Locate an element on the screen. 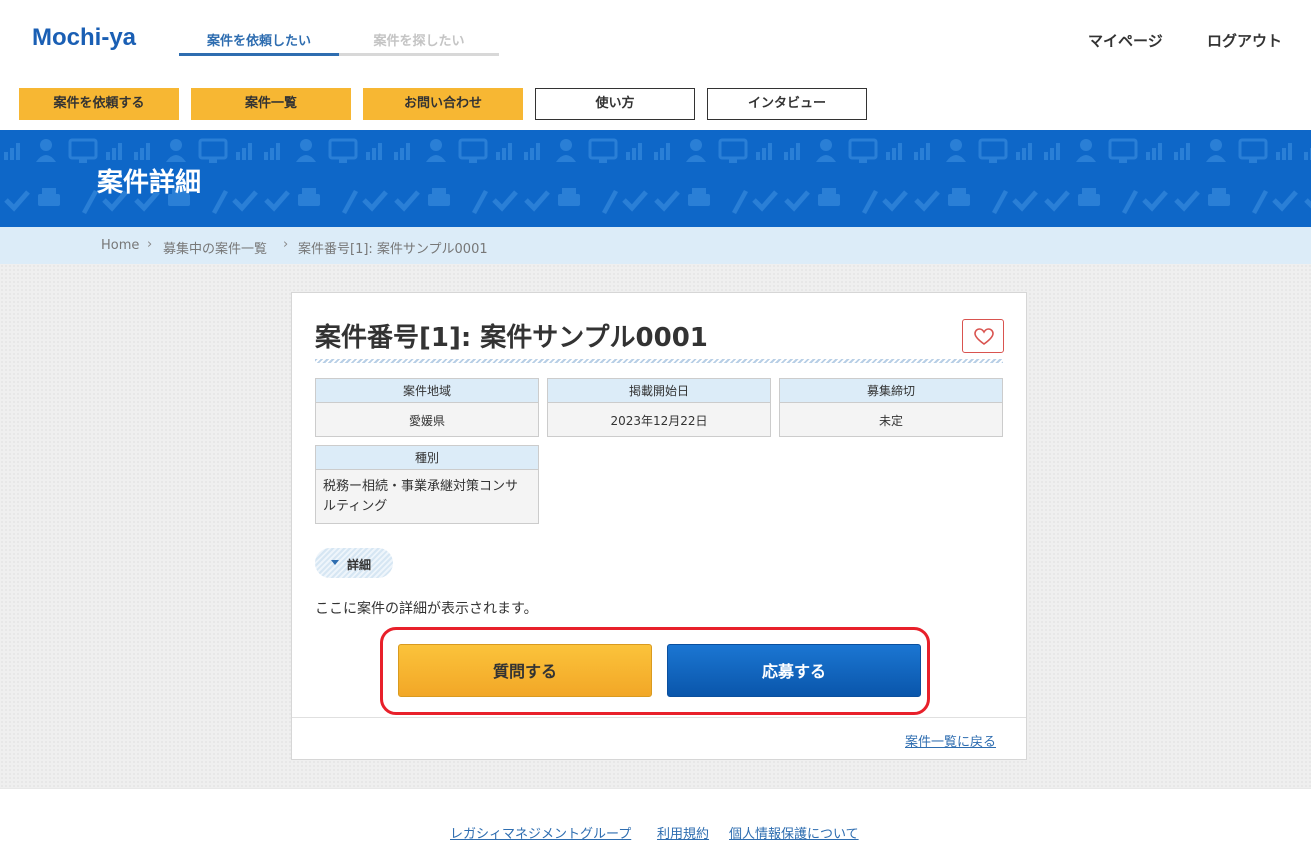 The image size is (1311, 847). title-divider is located at coordinates (659, 361).